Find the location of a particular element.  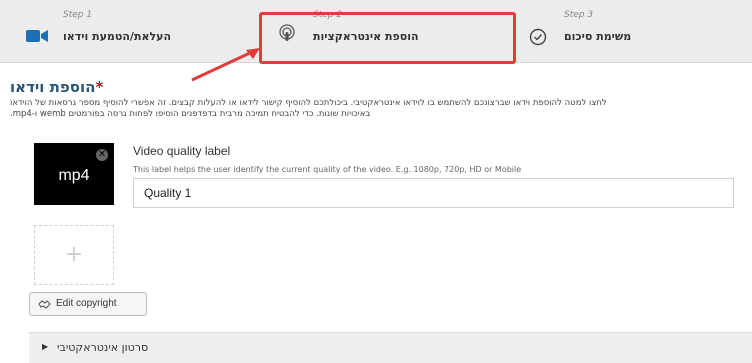

check-circle-icon is located at coordinates (538, 39).